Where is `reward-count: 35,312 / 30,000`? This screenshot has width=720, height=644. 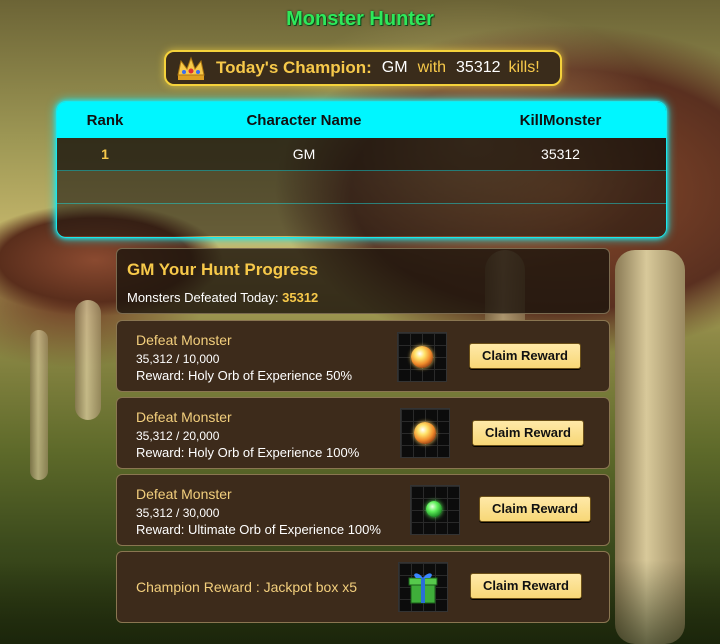 reward-count: 35,312 / 30,000 is located at coordinates (178, 513).